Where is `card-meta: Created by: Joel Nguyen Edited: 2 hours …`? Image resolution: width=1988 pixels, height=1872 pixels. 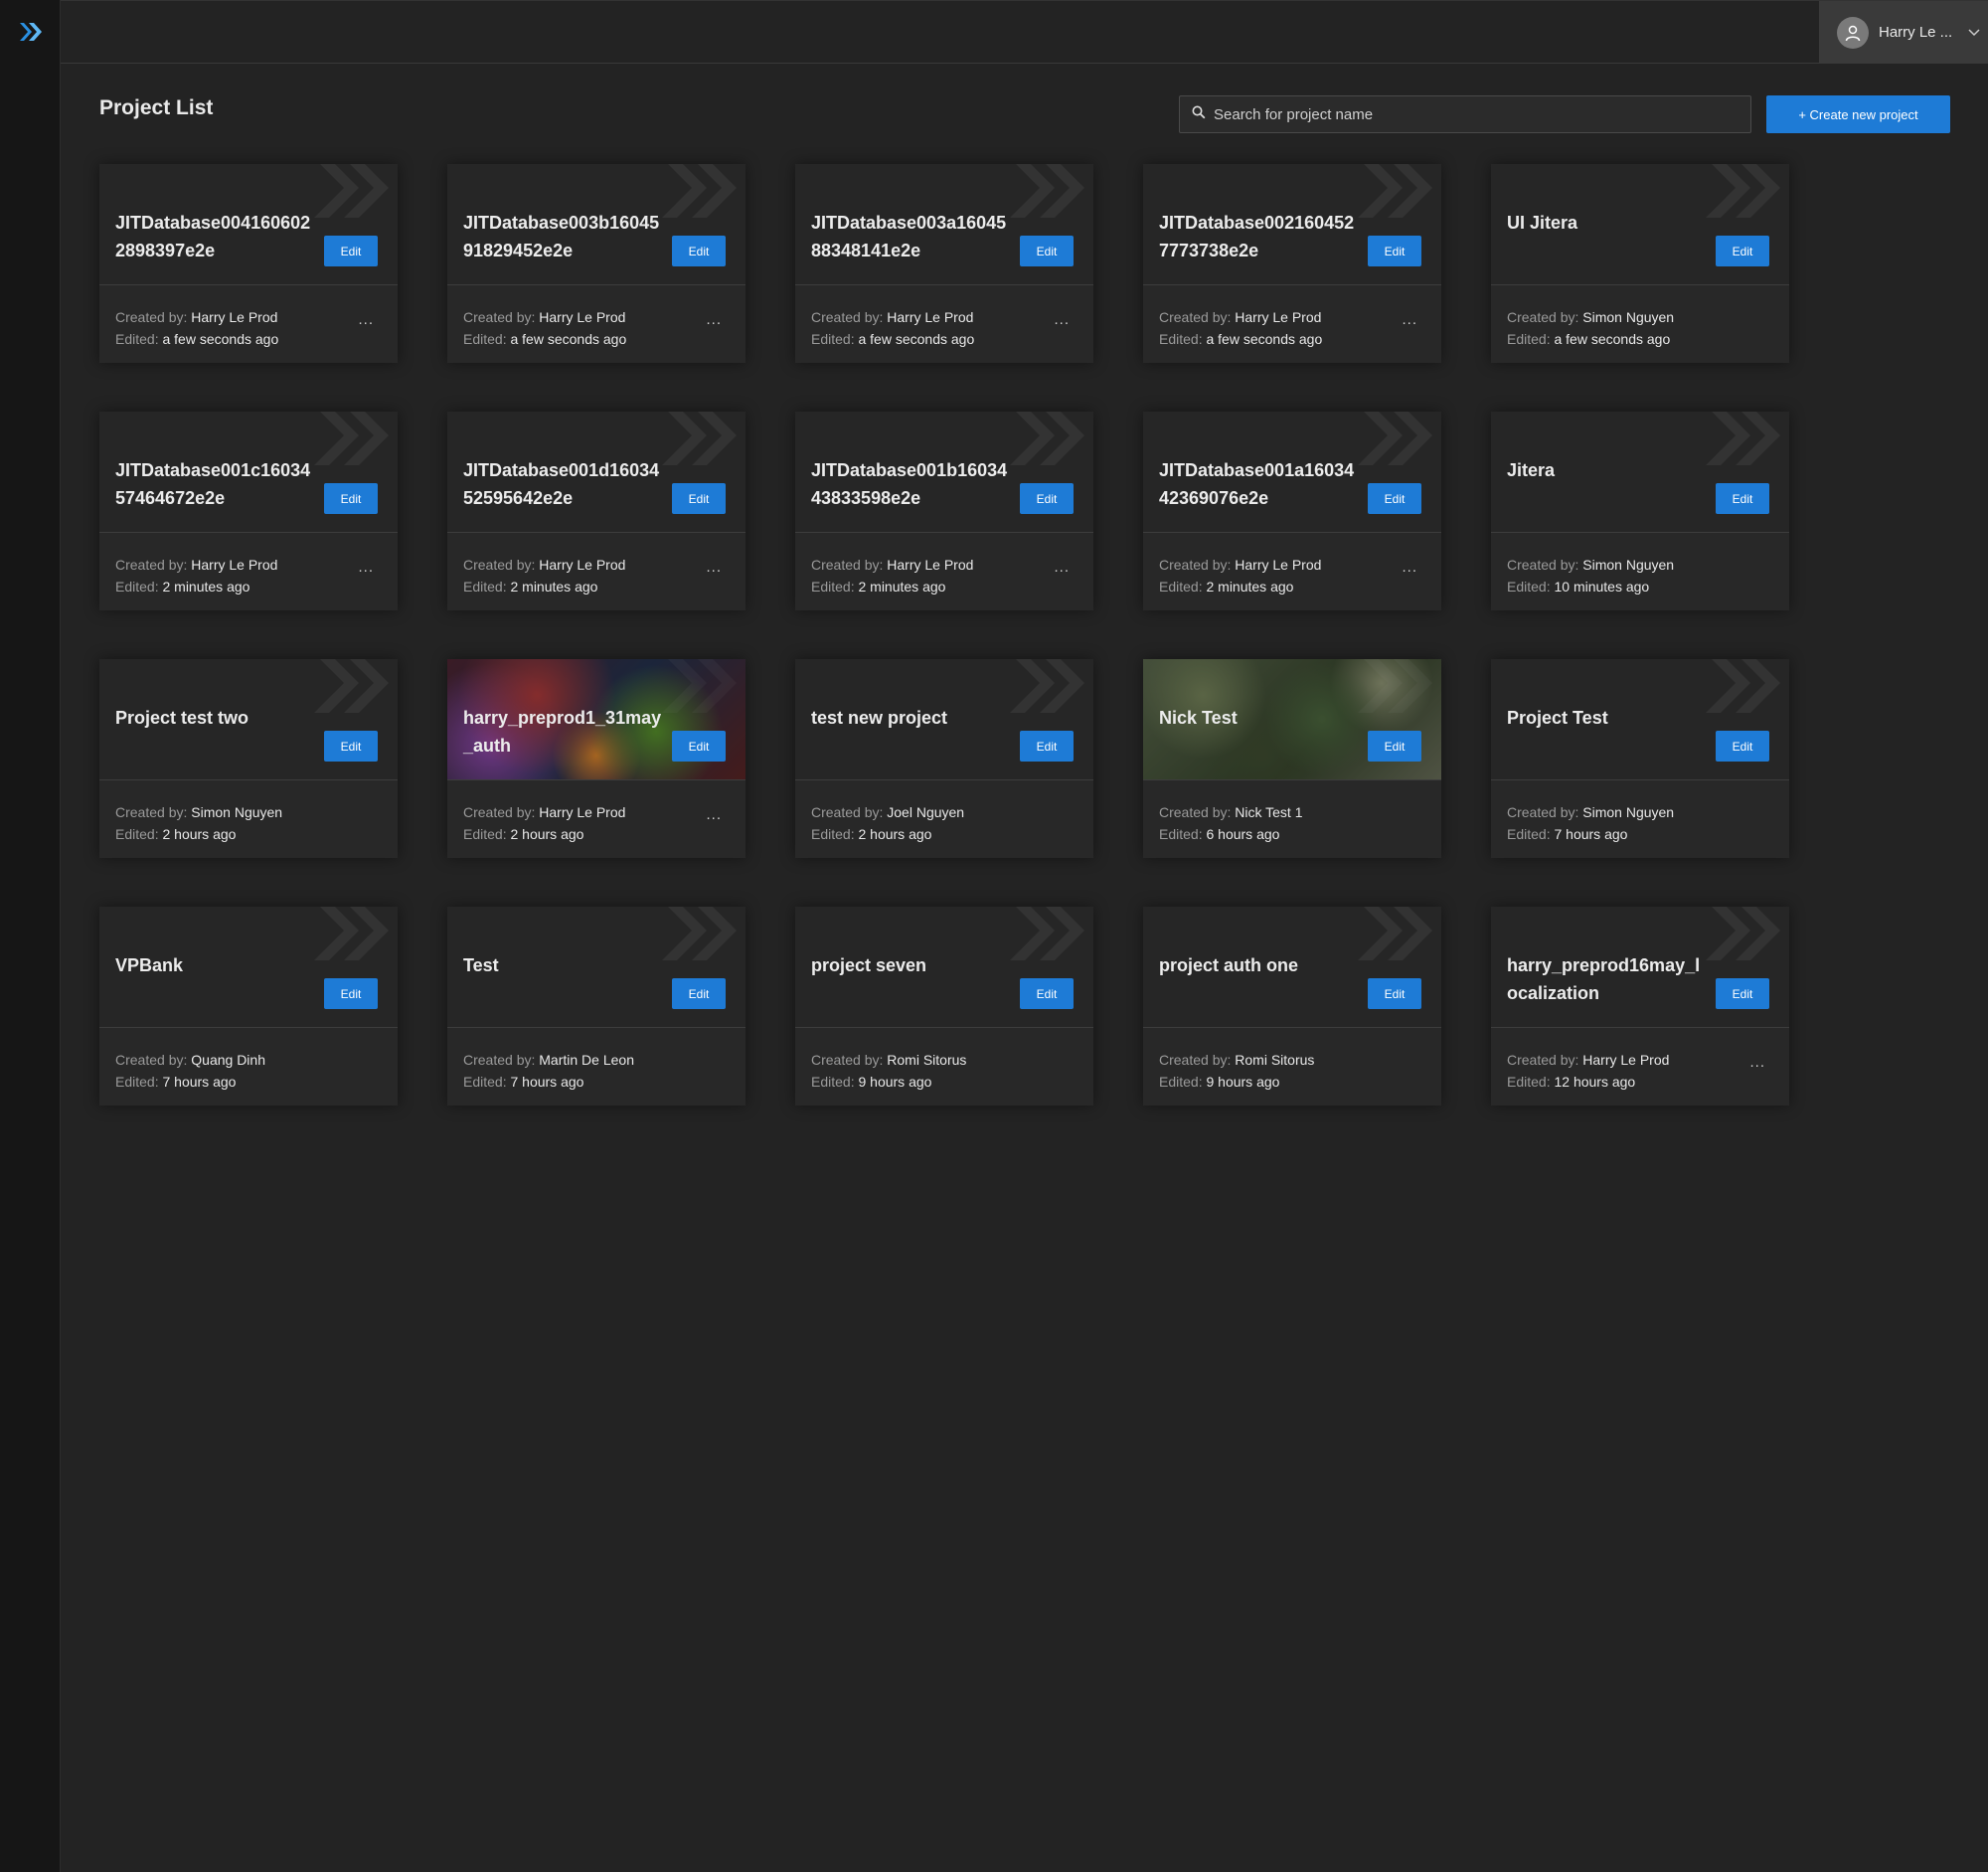 card-meta: Created by: Joel Nguyen Edited: 2 hours … is located at coordinates (887, 823).